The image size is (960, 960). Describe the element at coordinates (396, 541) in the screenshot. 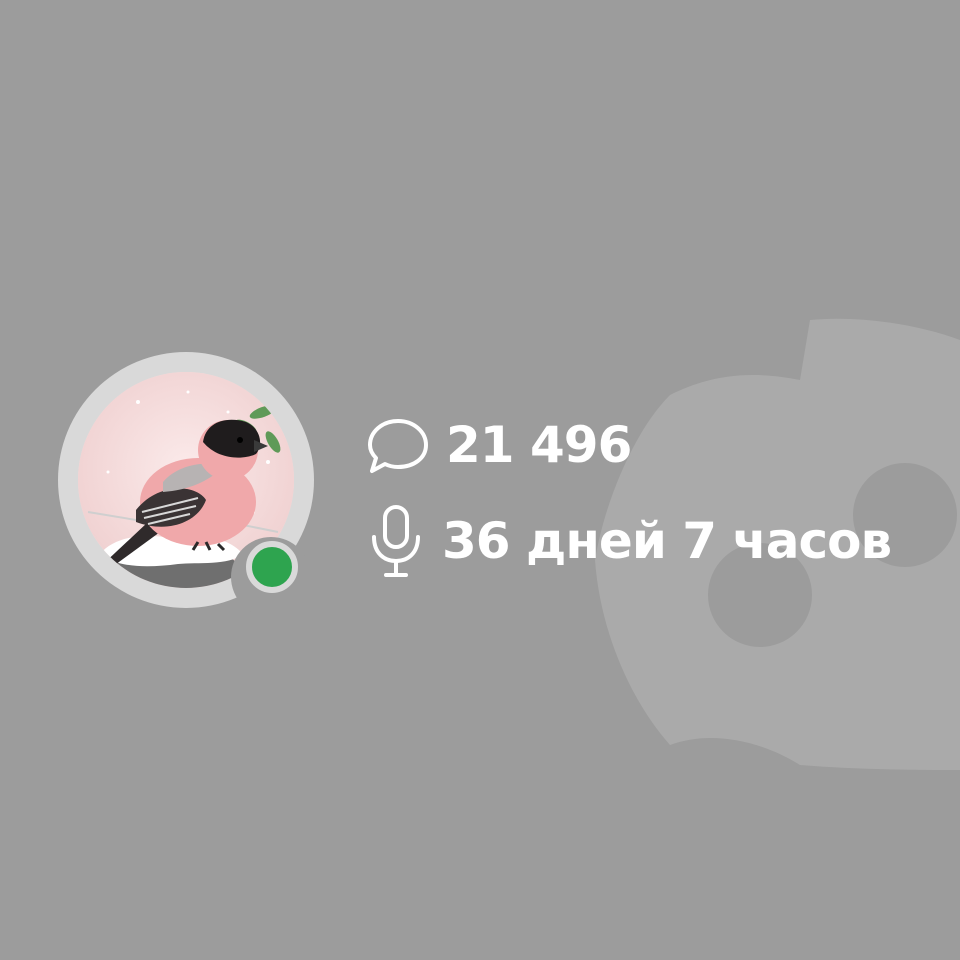

I see `microphone-icon` at that location.